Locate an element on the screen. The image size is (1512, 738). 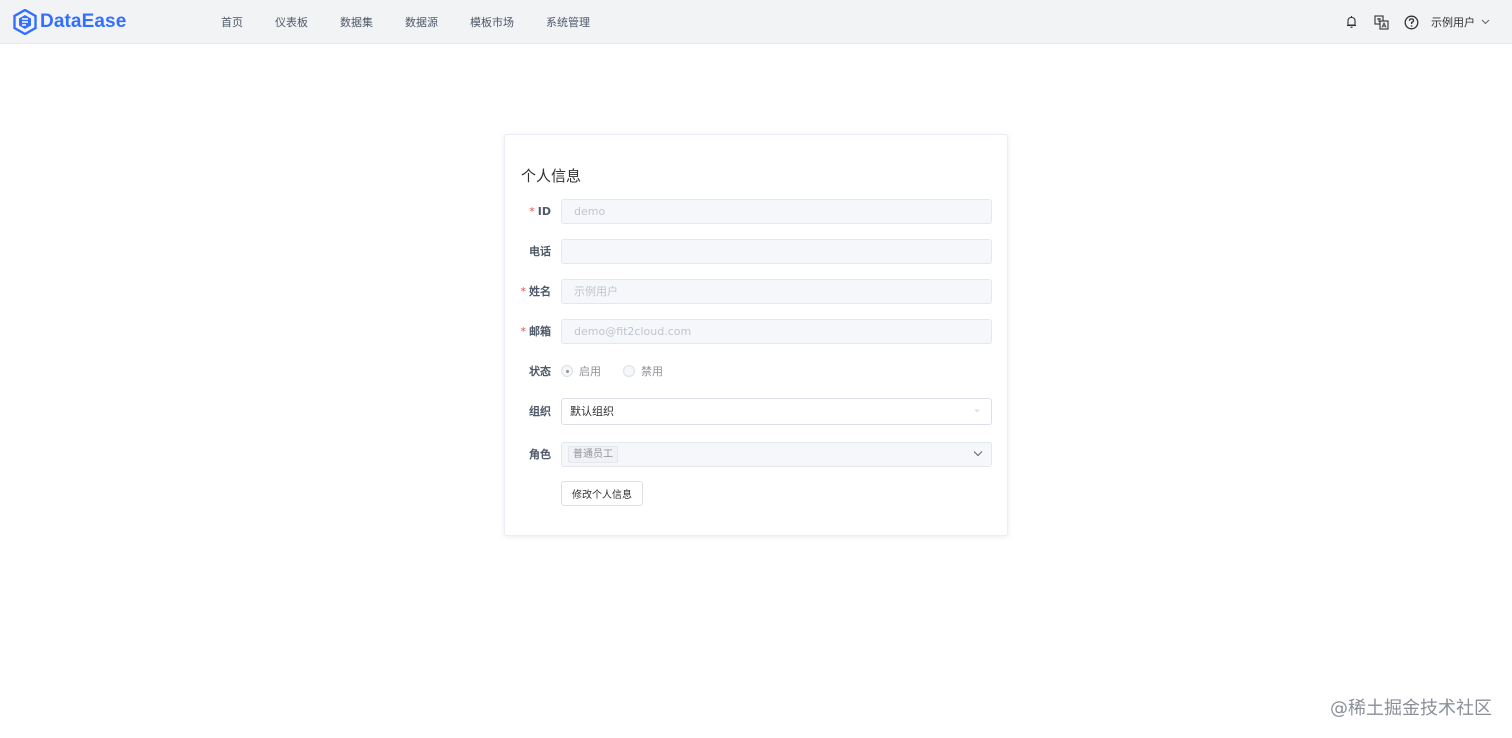
nav-item-datasource: 数据源 is located at coordinates (421, 22).